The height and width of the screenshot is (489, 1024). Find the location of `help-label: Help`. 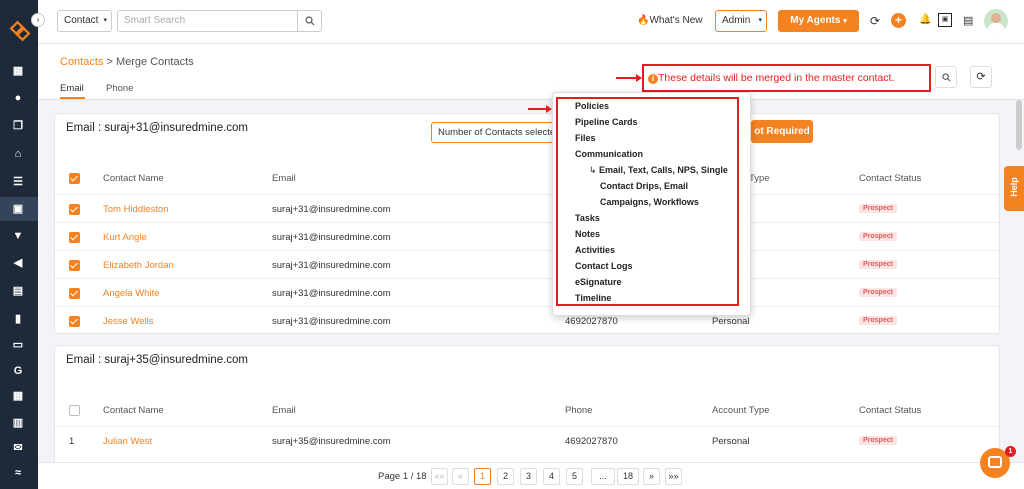

help-label: Help is located at coordinates (1014, 187).